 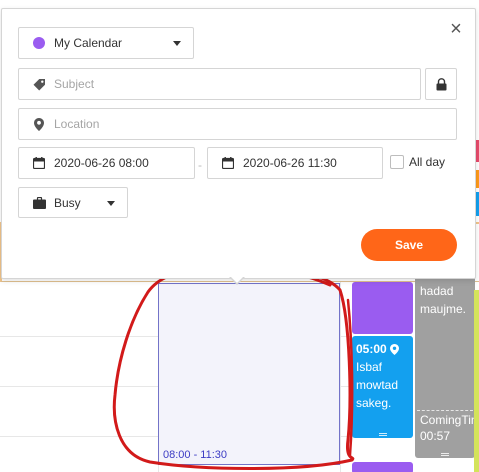 I want to click on event-time: 00:57, so click(x=435, y=436).